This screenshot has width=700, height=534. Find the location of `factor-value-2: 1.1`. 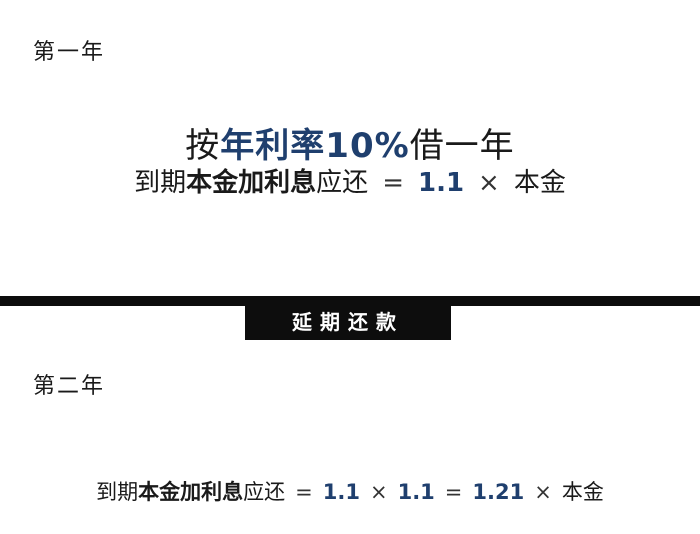

factor-value-2: 1.1 is located at coordinates (416, 492).